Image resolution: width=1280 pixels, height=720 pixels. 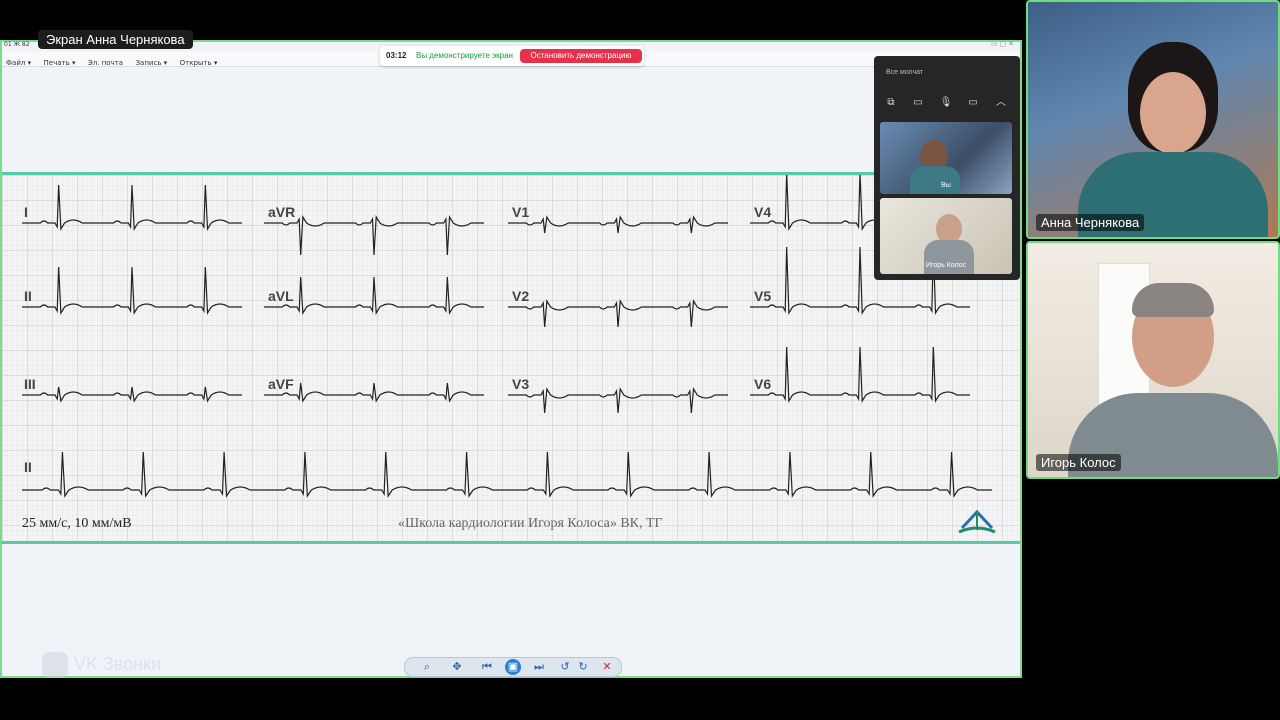 What do you see at coordinates (607, 667) in the screenshot?
I see `close-icon: ✕` at bounding box center [607, 667].